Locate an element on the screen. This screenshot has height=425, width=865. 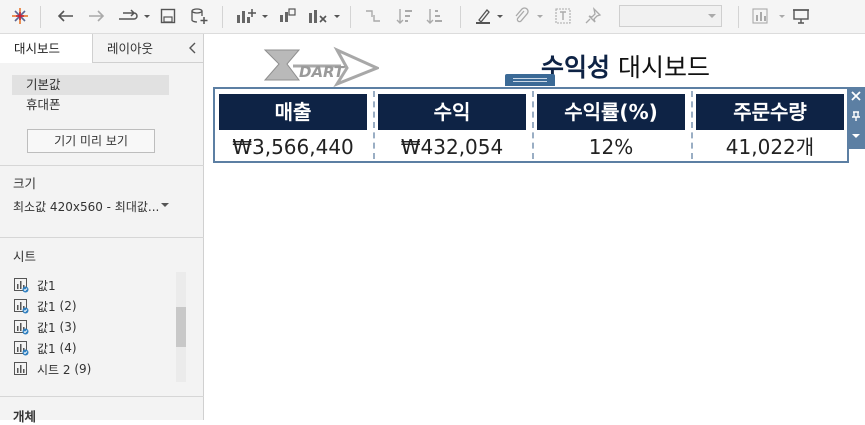
tab-layout: 레이아웃 is located at coordinates (134, 48).